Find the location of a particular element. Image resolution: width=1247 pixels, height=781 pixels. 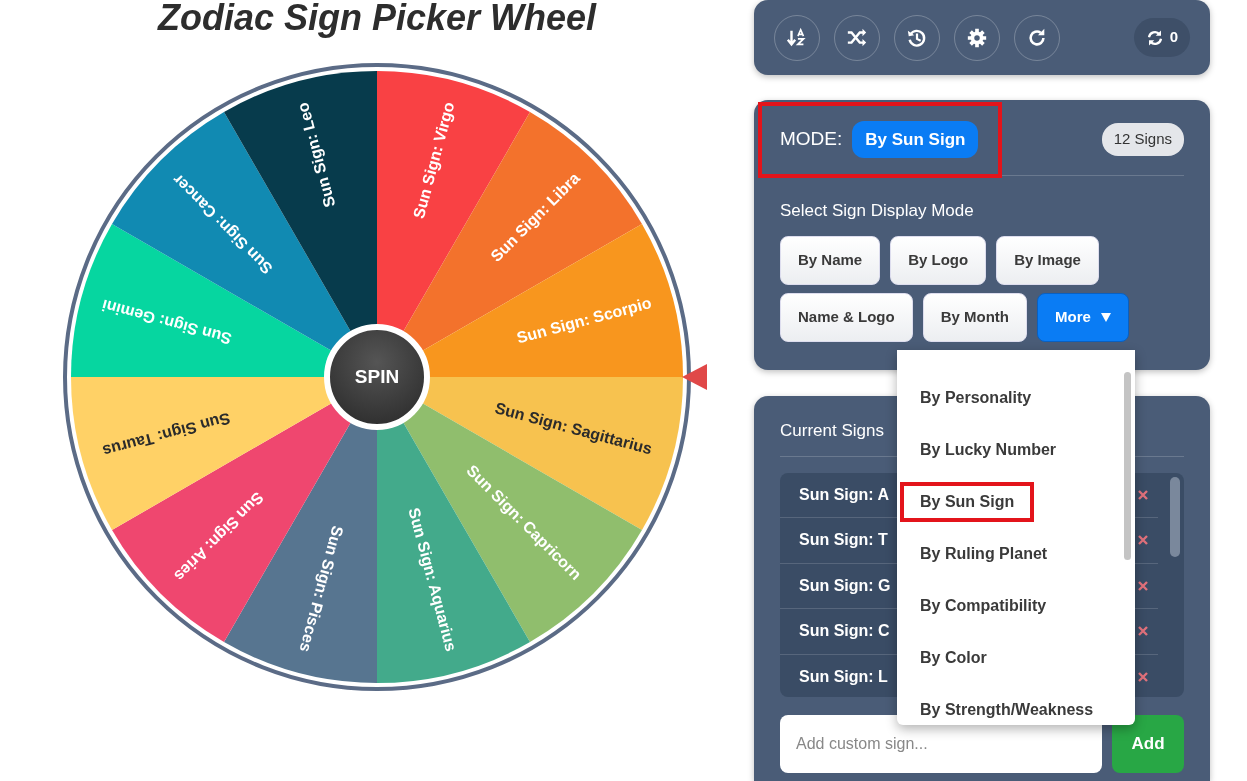

mode-badge: By Sun Sign is located at coordinates (915, 139).